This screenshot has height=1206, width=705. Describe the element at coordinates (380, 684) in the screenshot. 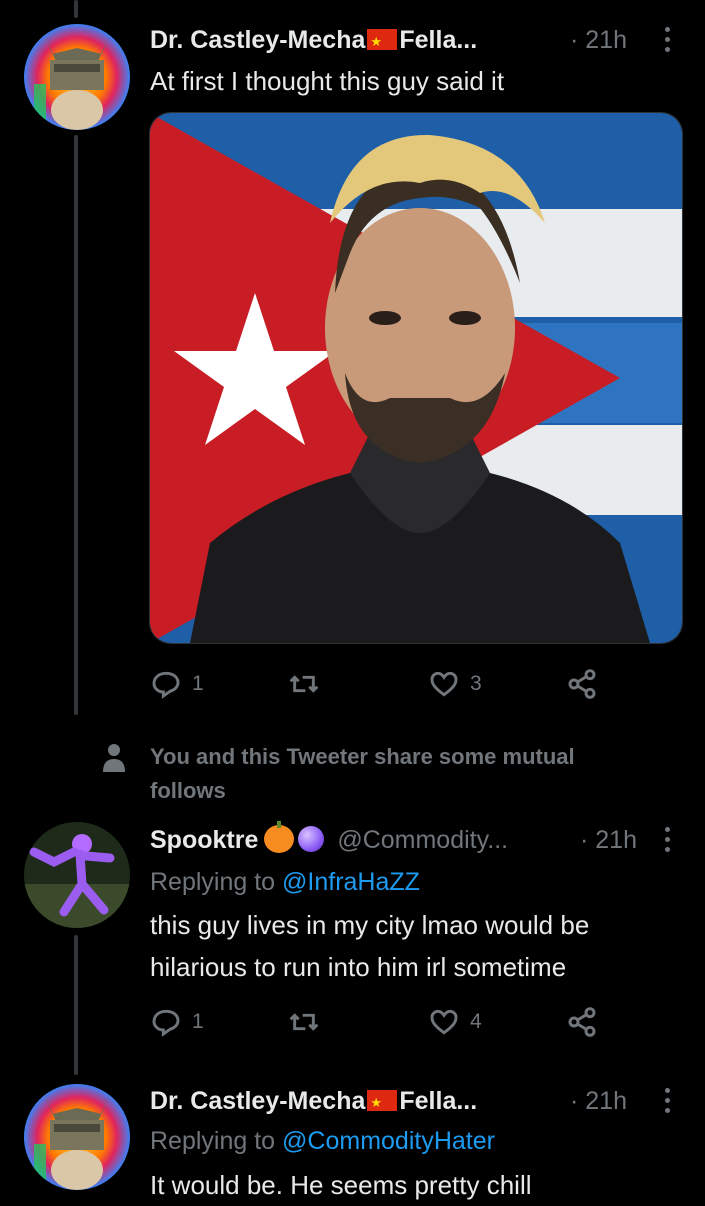

I see `tweet-actions: 1 3` at that location.